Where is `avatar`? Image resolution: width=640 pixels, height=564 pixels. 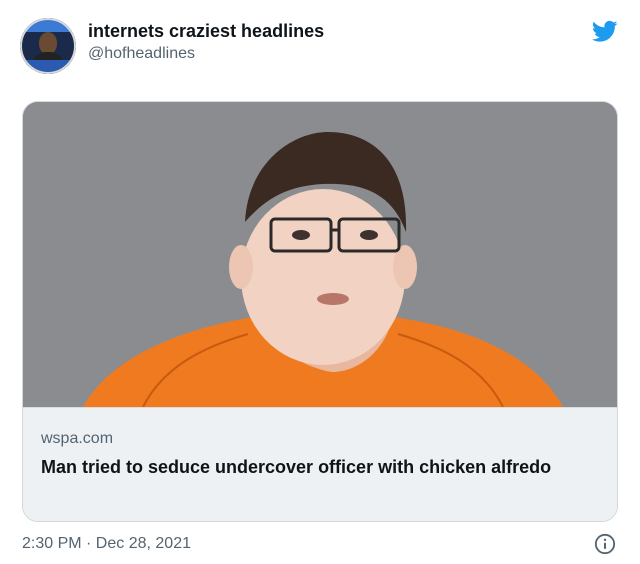 avatar is located at coordinates (48, 46).